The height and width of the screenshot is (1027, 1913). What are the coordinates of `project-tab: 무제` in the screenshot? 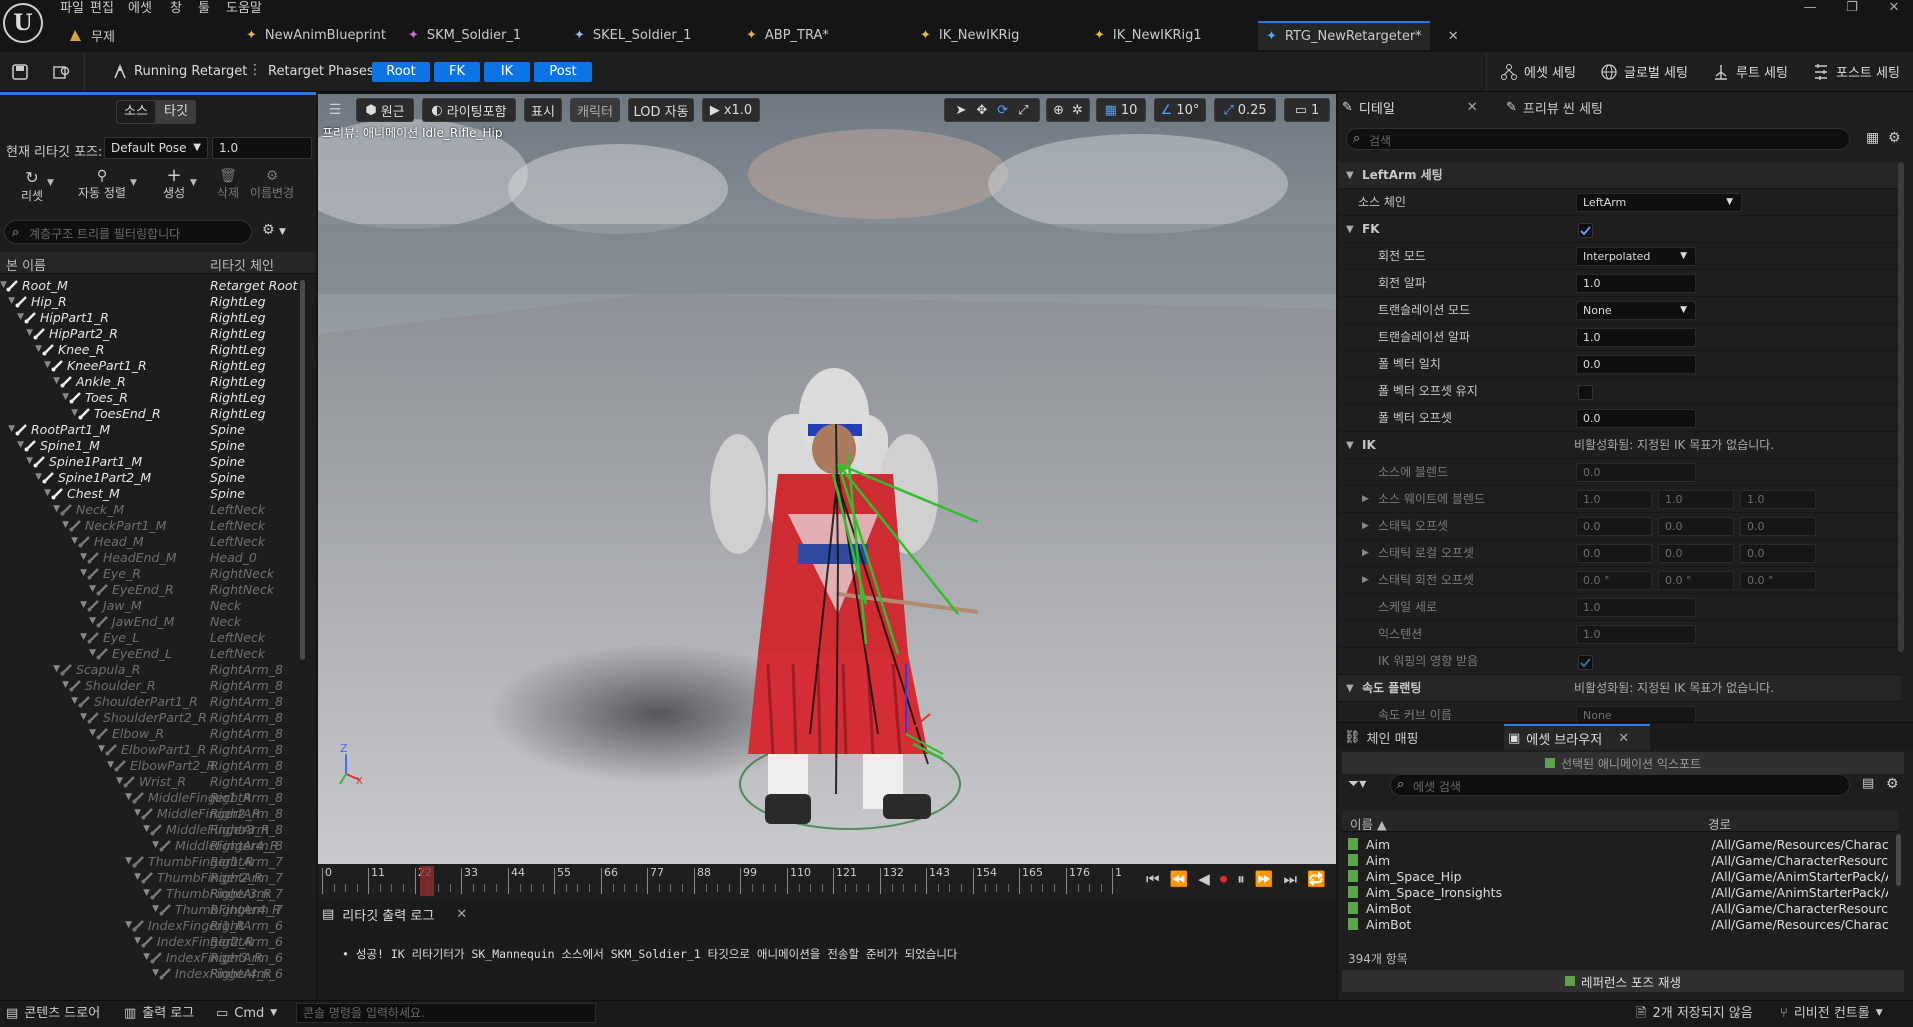 It's located at (124, 35).